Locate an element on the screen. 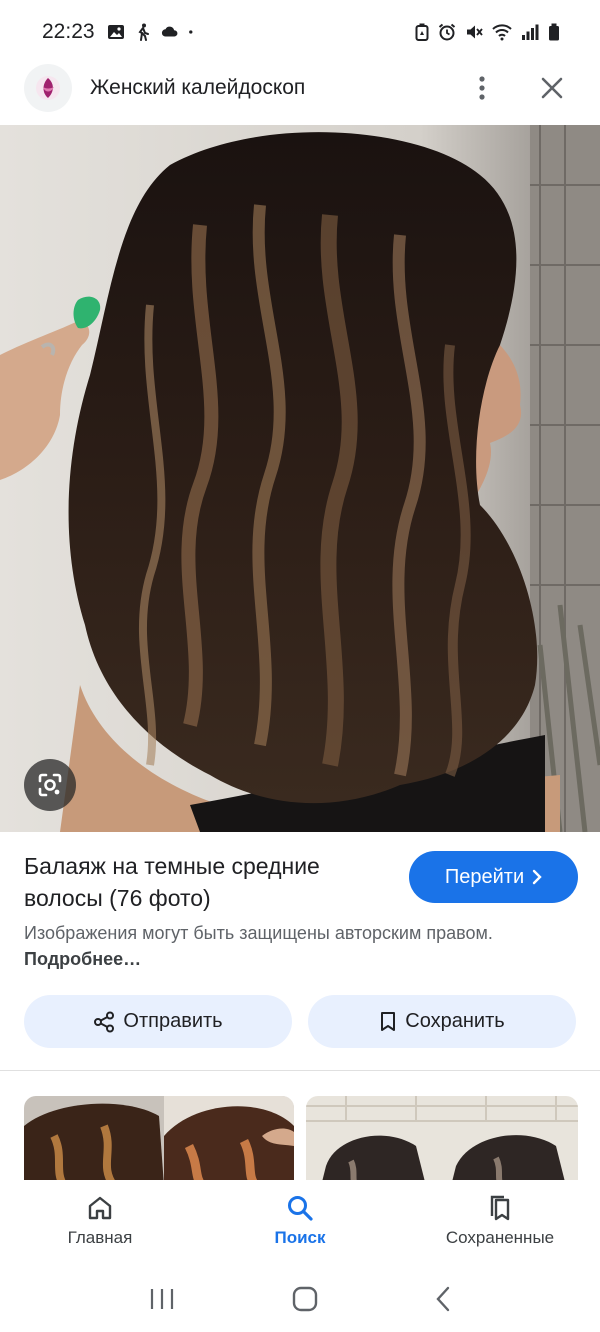 The height and width of the screenshot is (1332, 600). site-title: Женский калейдоскоп is located at coordinates (198, 87).